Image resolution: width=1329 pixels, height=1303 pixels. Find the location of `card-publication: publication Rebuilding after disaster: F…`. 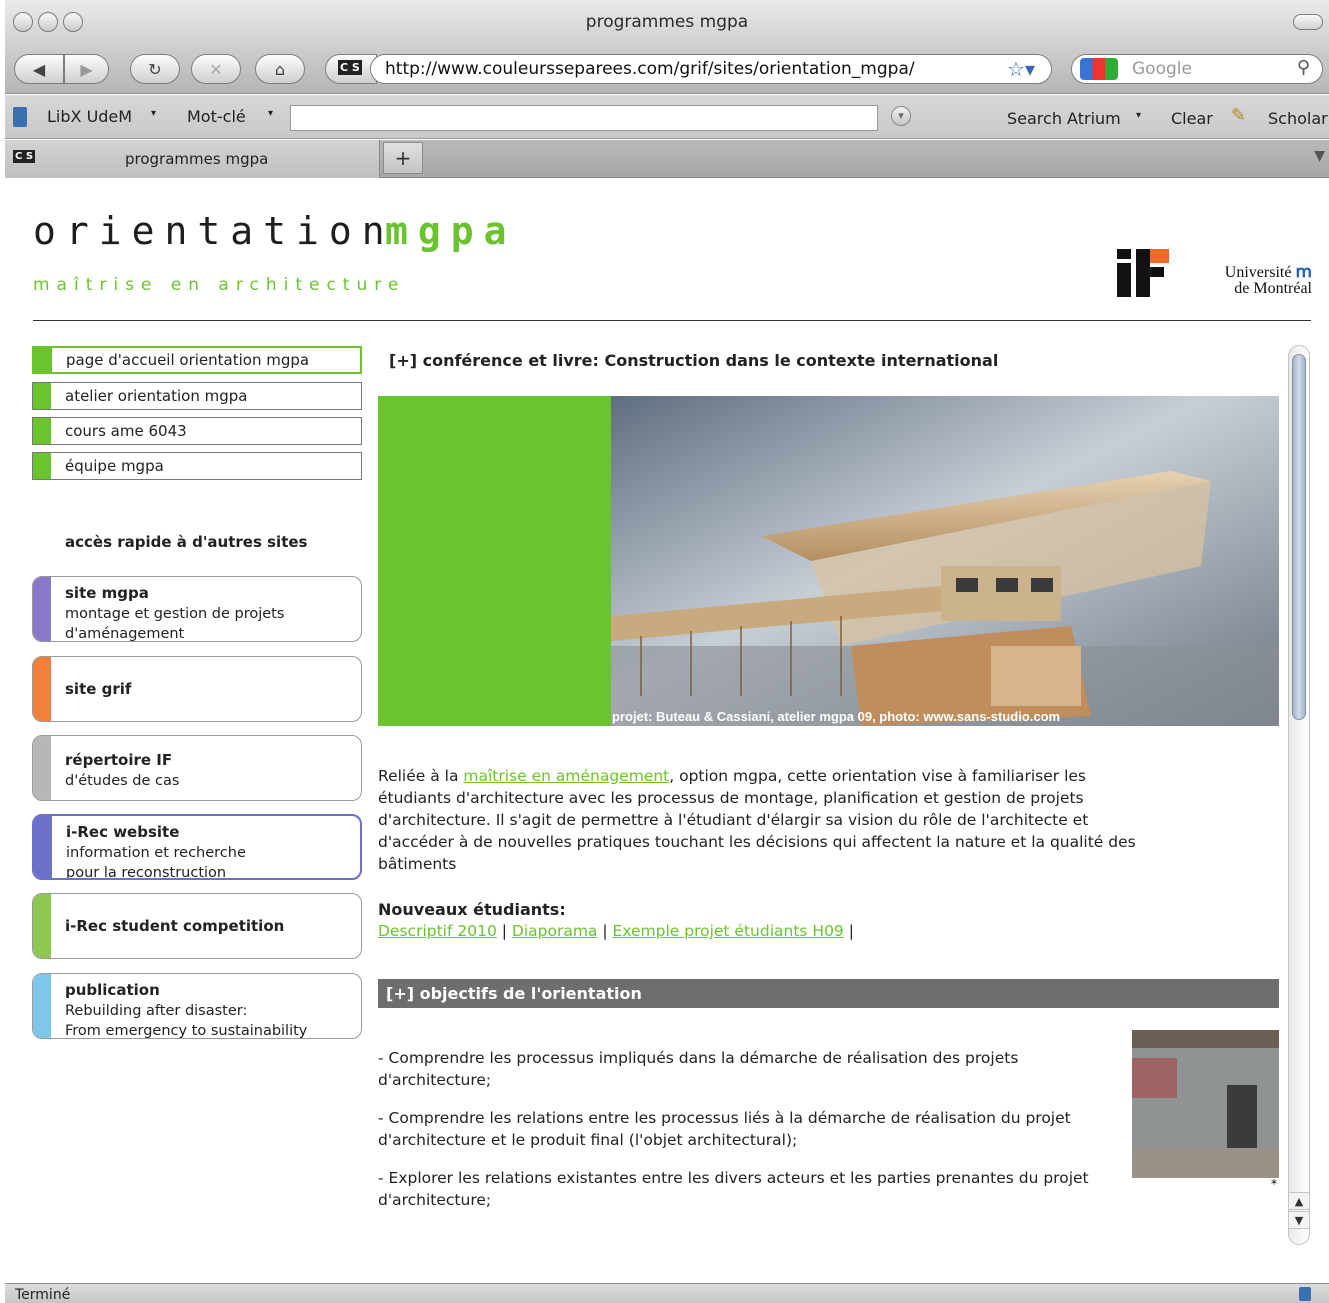

card-publication: publication Rebuilding after disaster: F… is located at coordinates (197, 1006).